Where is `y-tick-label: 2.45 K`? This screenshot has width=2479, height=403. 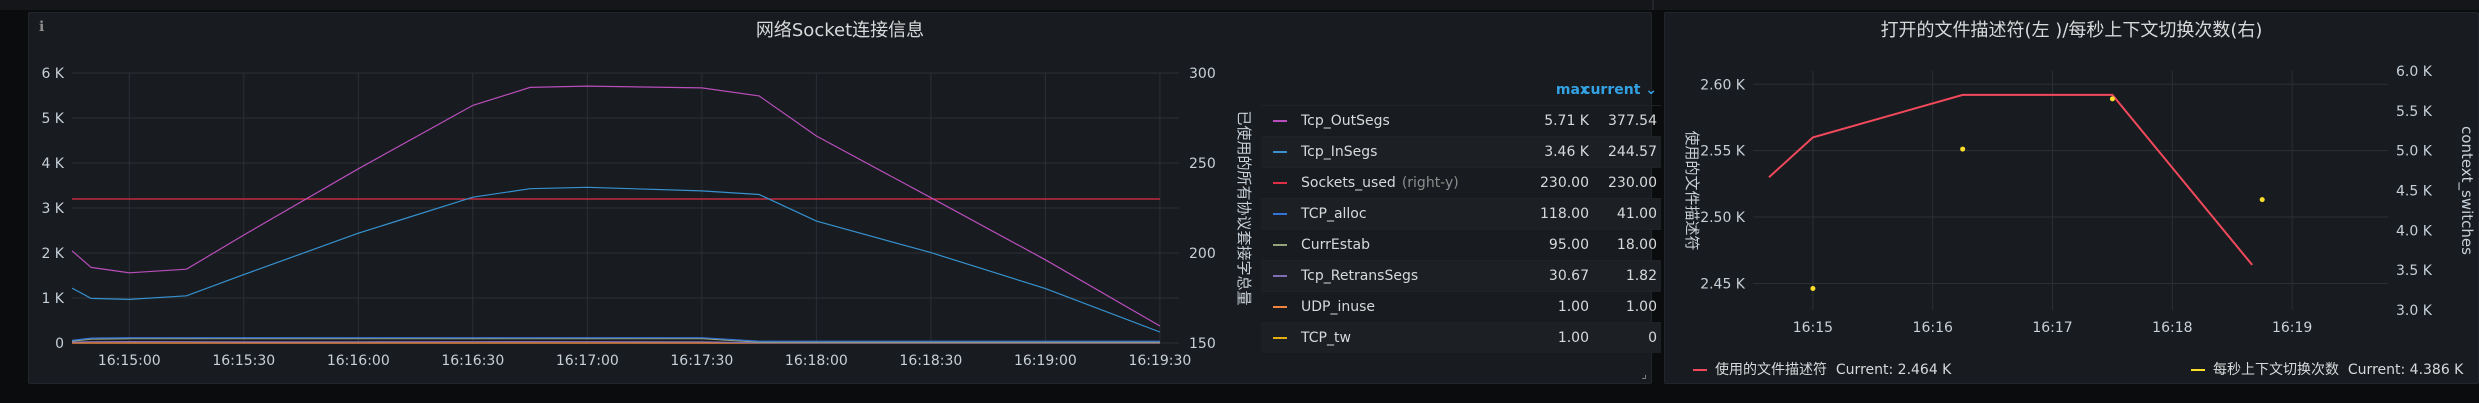
y-tick-label: 2.45 K is located at coordinates (1723, 284).